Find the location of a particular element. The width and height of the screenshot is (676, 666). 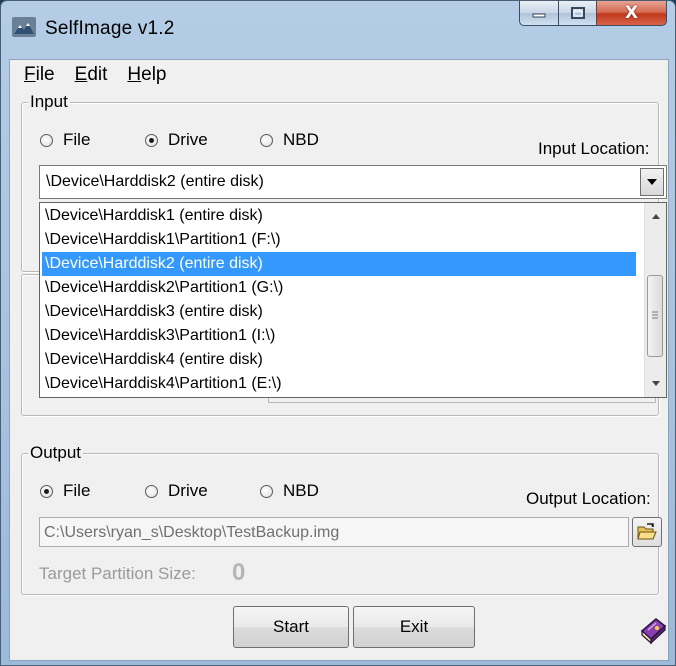

menu-file: File is located at coordinates (39, 75).